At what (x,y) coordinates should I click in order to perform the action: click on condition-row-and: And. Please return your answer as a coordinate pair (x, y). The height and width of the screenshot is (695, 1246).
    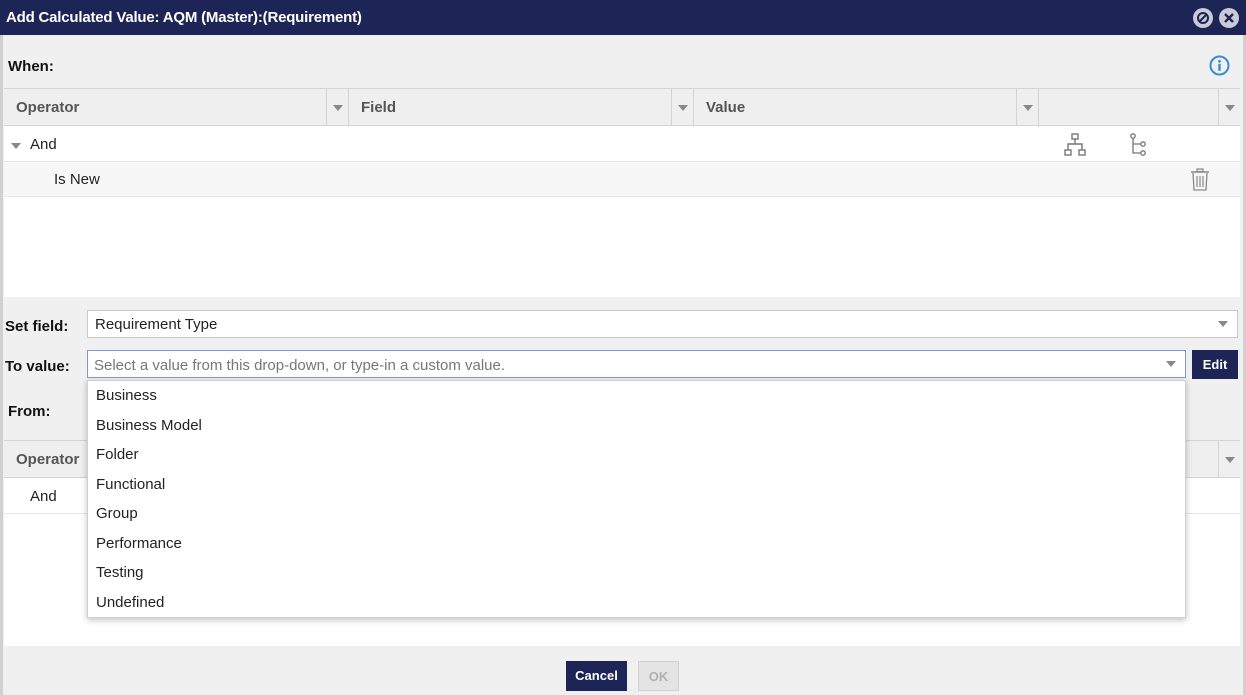
    Looking at the image, I should click on (622, 144).